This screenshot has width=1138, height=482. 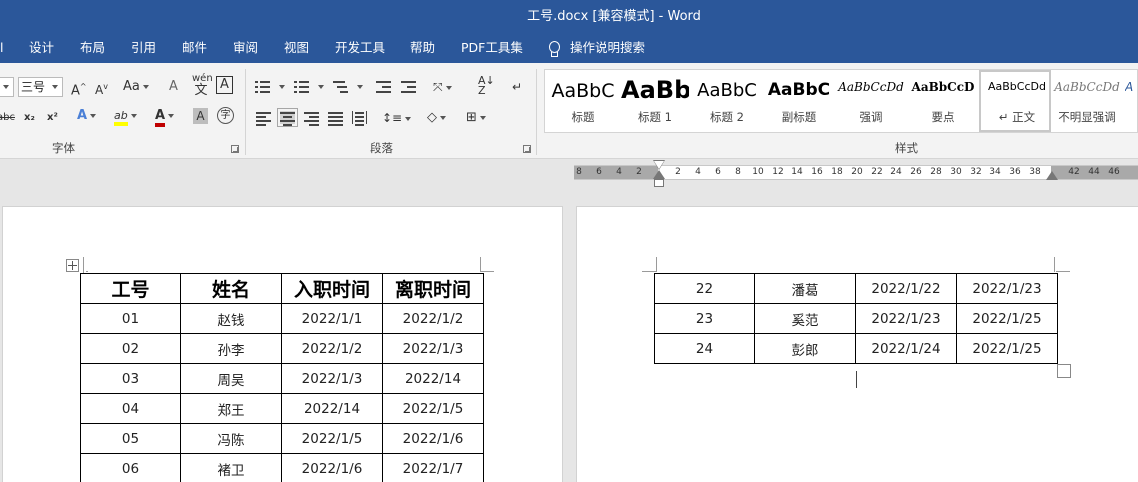 What do you see at coordinates (231, 348) in the screenshot?
I see `table-cell: 孙李` at bounding box center [231, 348].